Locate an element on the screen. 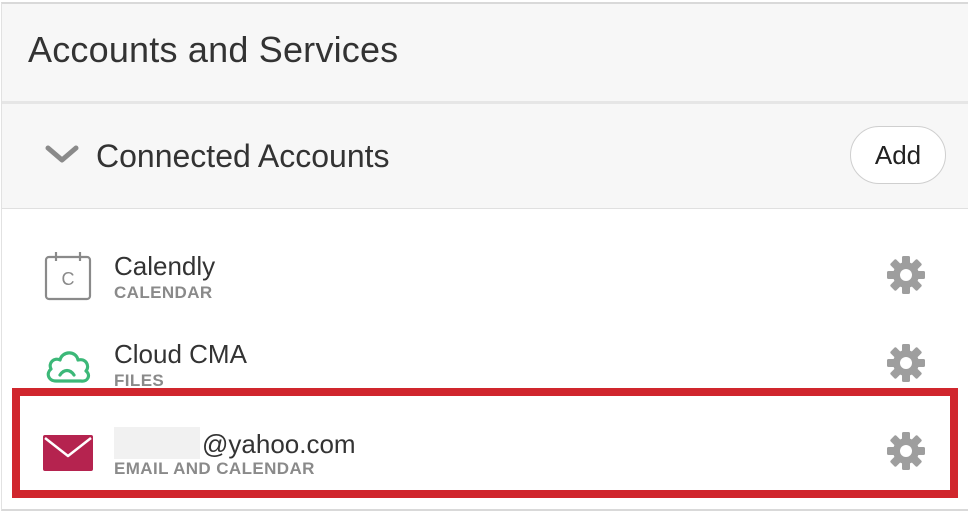 The height and width of the screenshot is (514, 970). account-type: FILES is located at coordinates (139, 380).